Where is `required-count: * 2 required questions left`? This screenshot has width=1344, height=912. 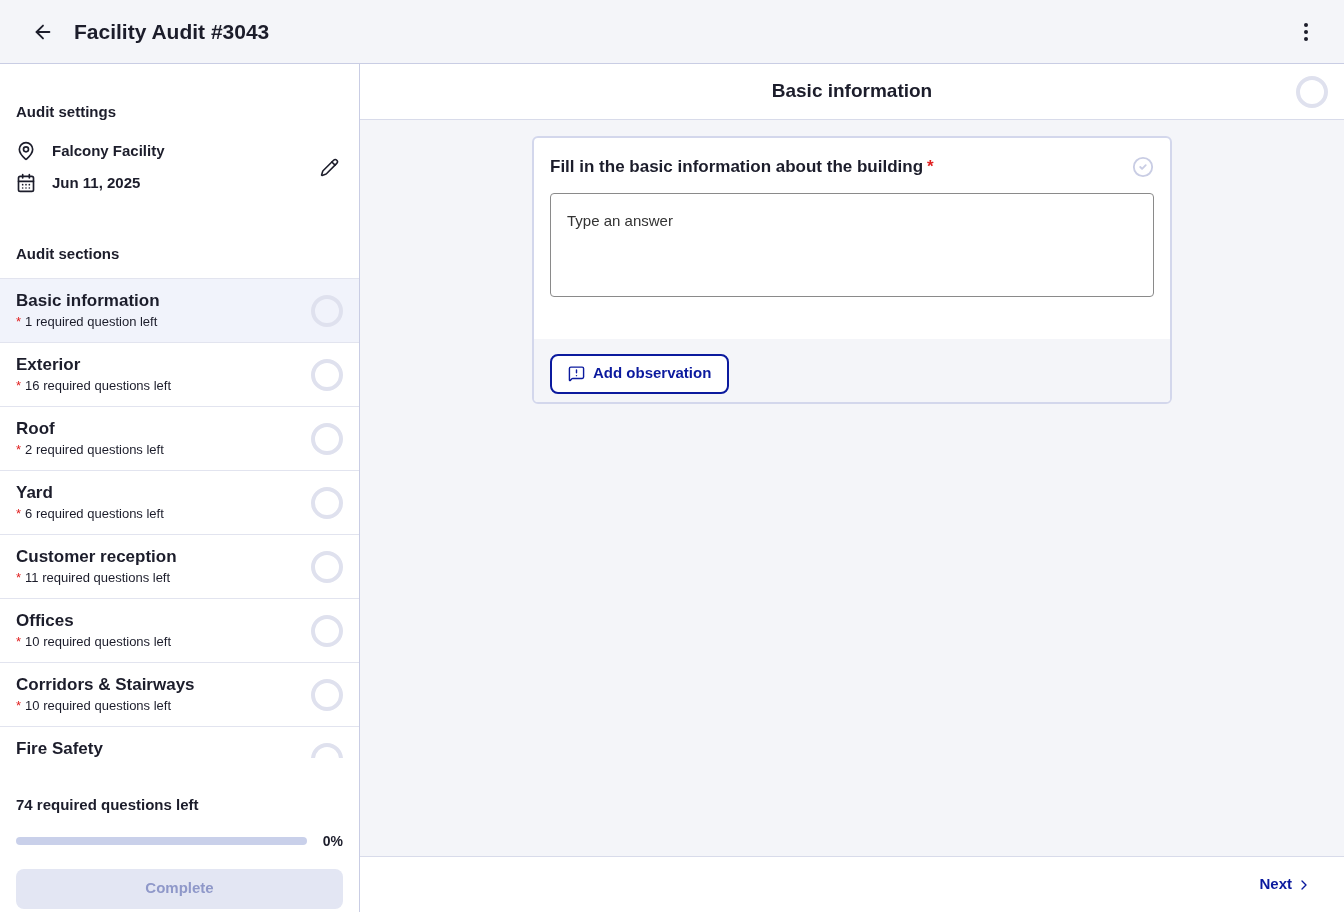 required-count: * 2 required questions left is located at coordinates (90, 450).